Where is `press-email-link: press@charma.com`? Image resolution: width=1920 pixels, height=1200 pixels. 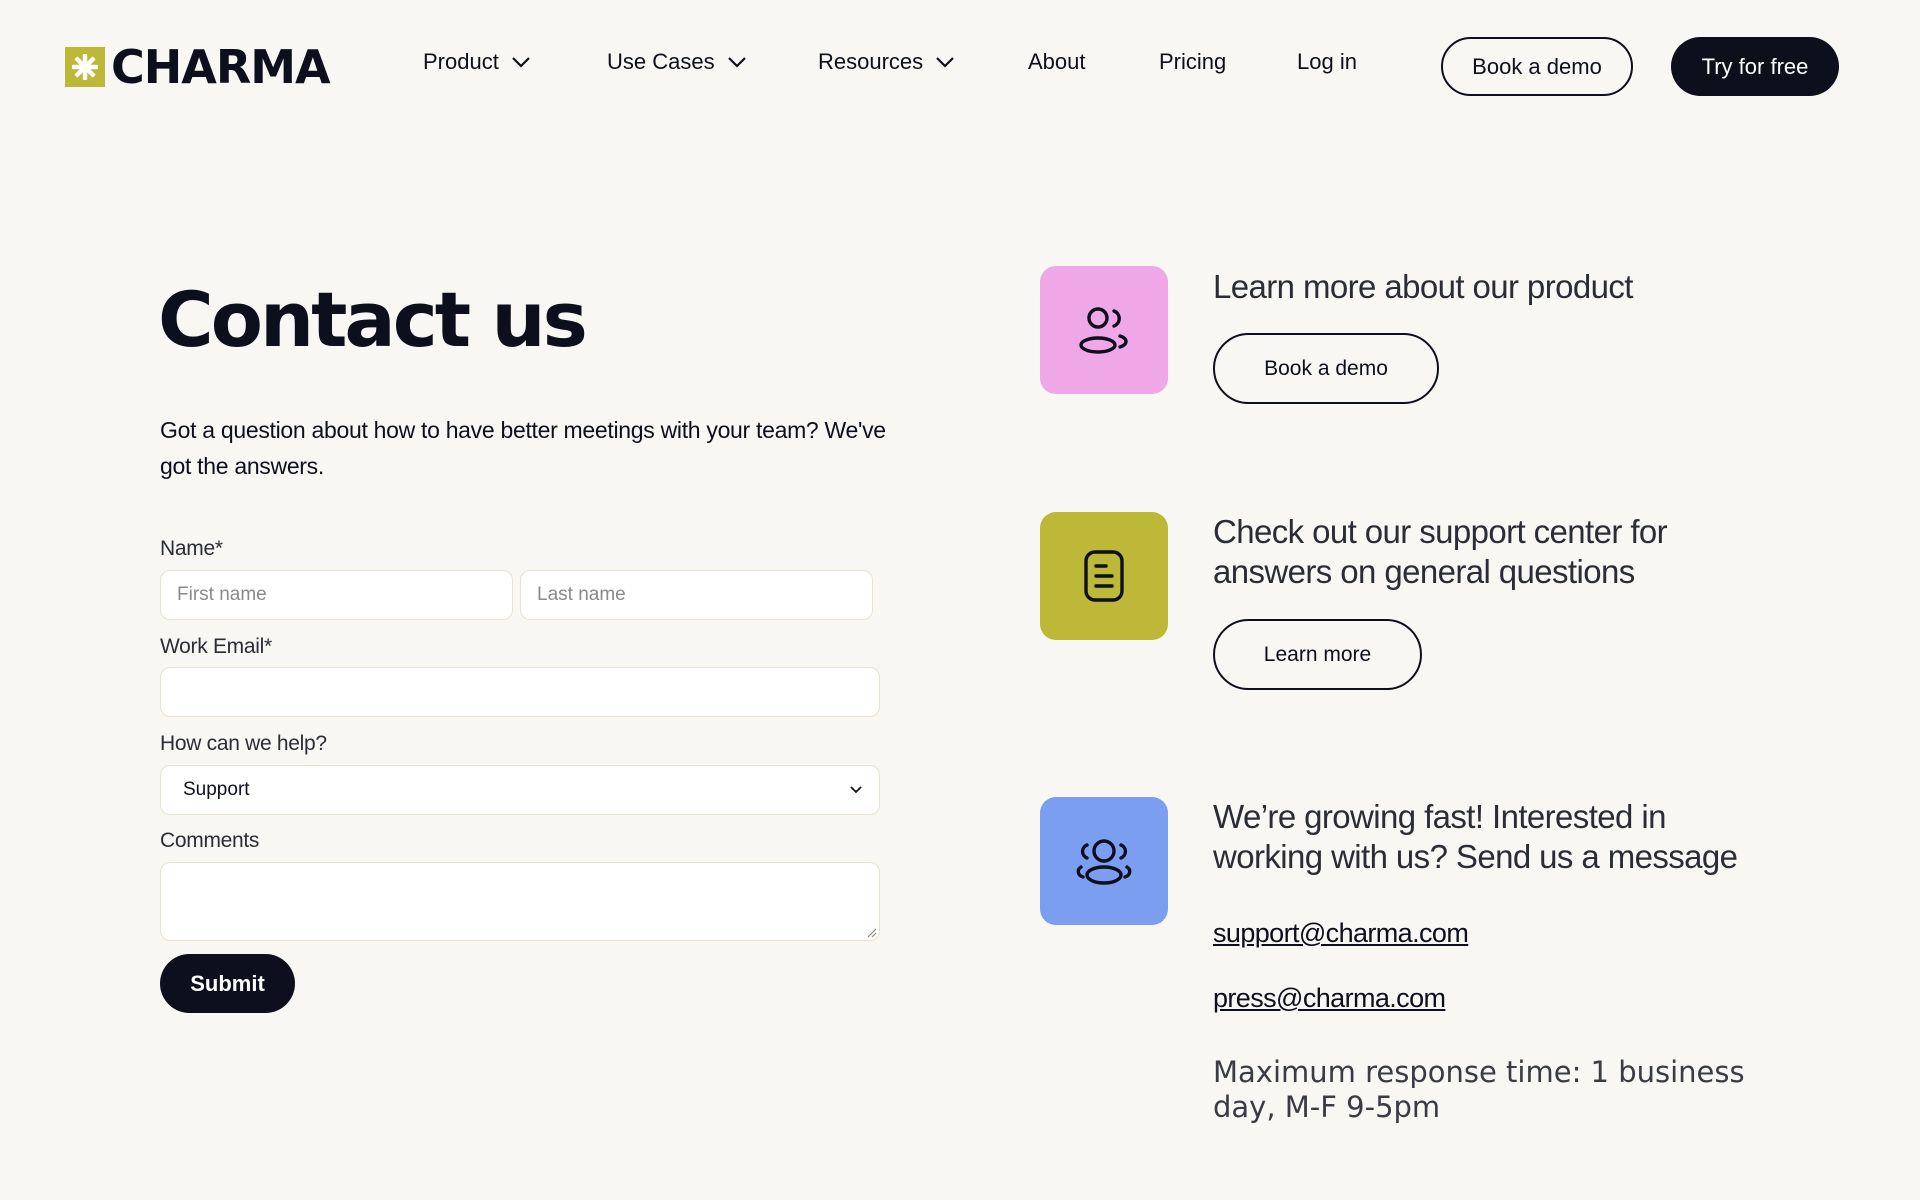 press-email-link: press@charma.com is located at coordinates (1329, 998).